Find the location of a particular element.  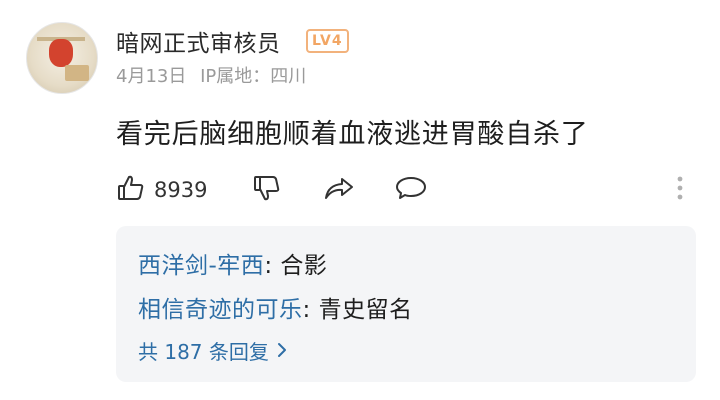

comment-button is located at coordinates (411, 190).